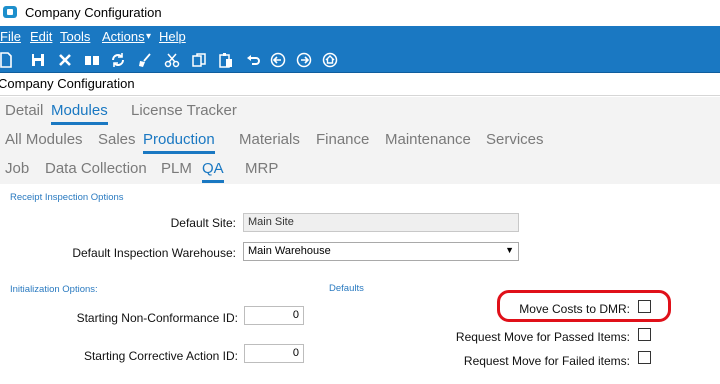 The image size is (720, 384). Describe the element at coordinates (199, 60) in the screenshot. I see `copy-icon` at that location.